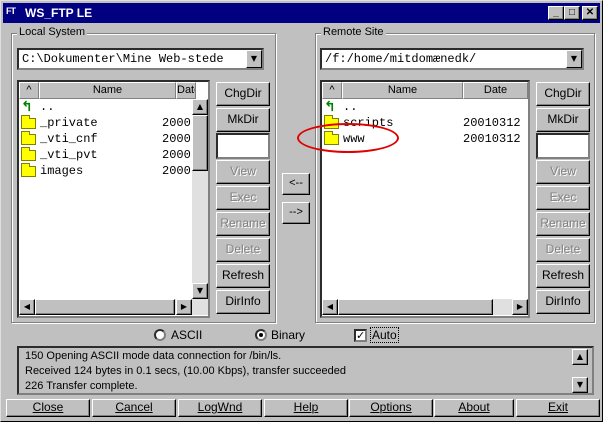 This screenshot has height=422, width=603. Describe the element at coordinates (243, 302) in the screenshot. I see `local-dirinfo-button: DirInfo` at that location.